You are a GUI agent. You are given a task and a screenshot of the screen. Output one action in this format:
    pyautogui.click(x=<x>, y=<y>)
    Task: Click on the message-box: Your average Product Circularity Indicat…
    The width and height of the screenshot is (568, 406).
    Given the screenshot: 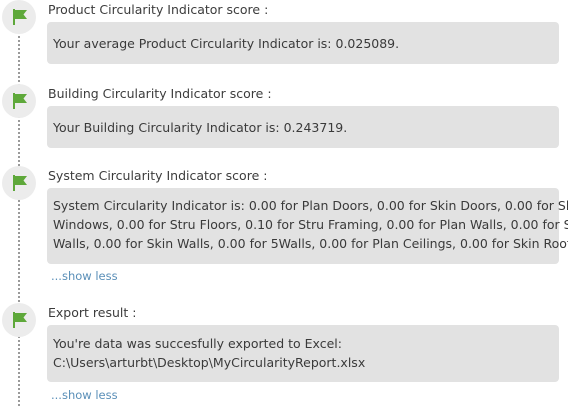 What is the action you would take?
    pyautogui.click(x=303, y=43)
    